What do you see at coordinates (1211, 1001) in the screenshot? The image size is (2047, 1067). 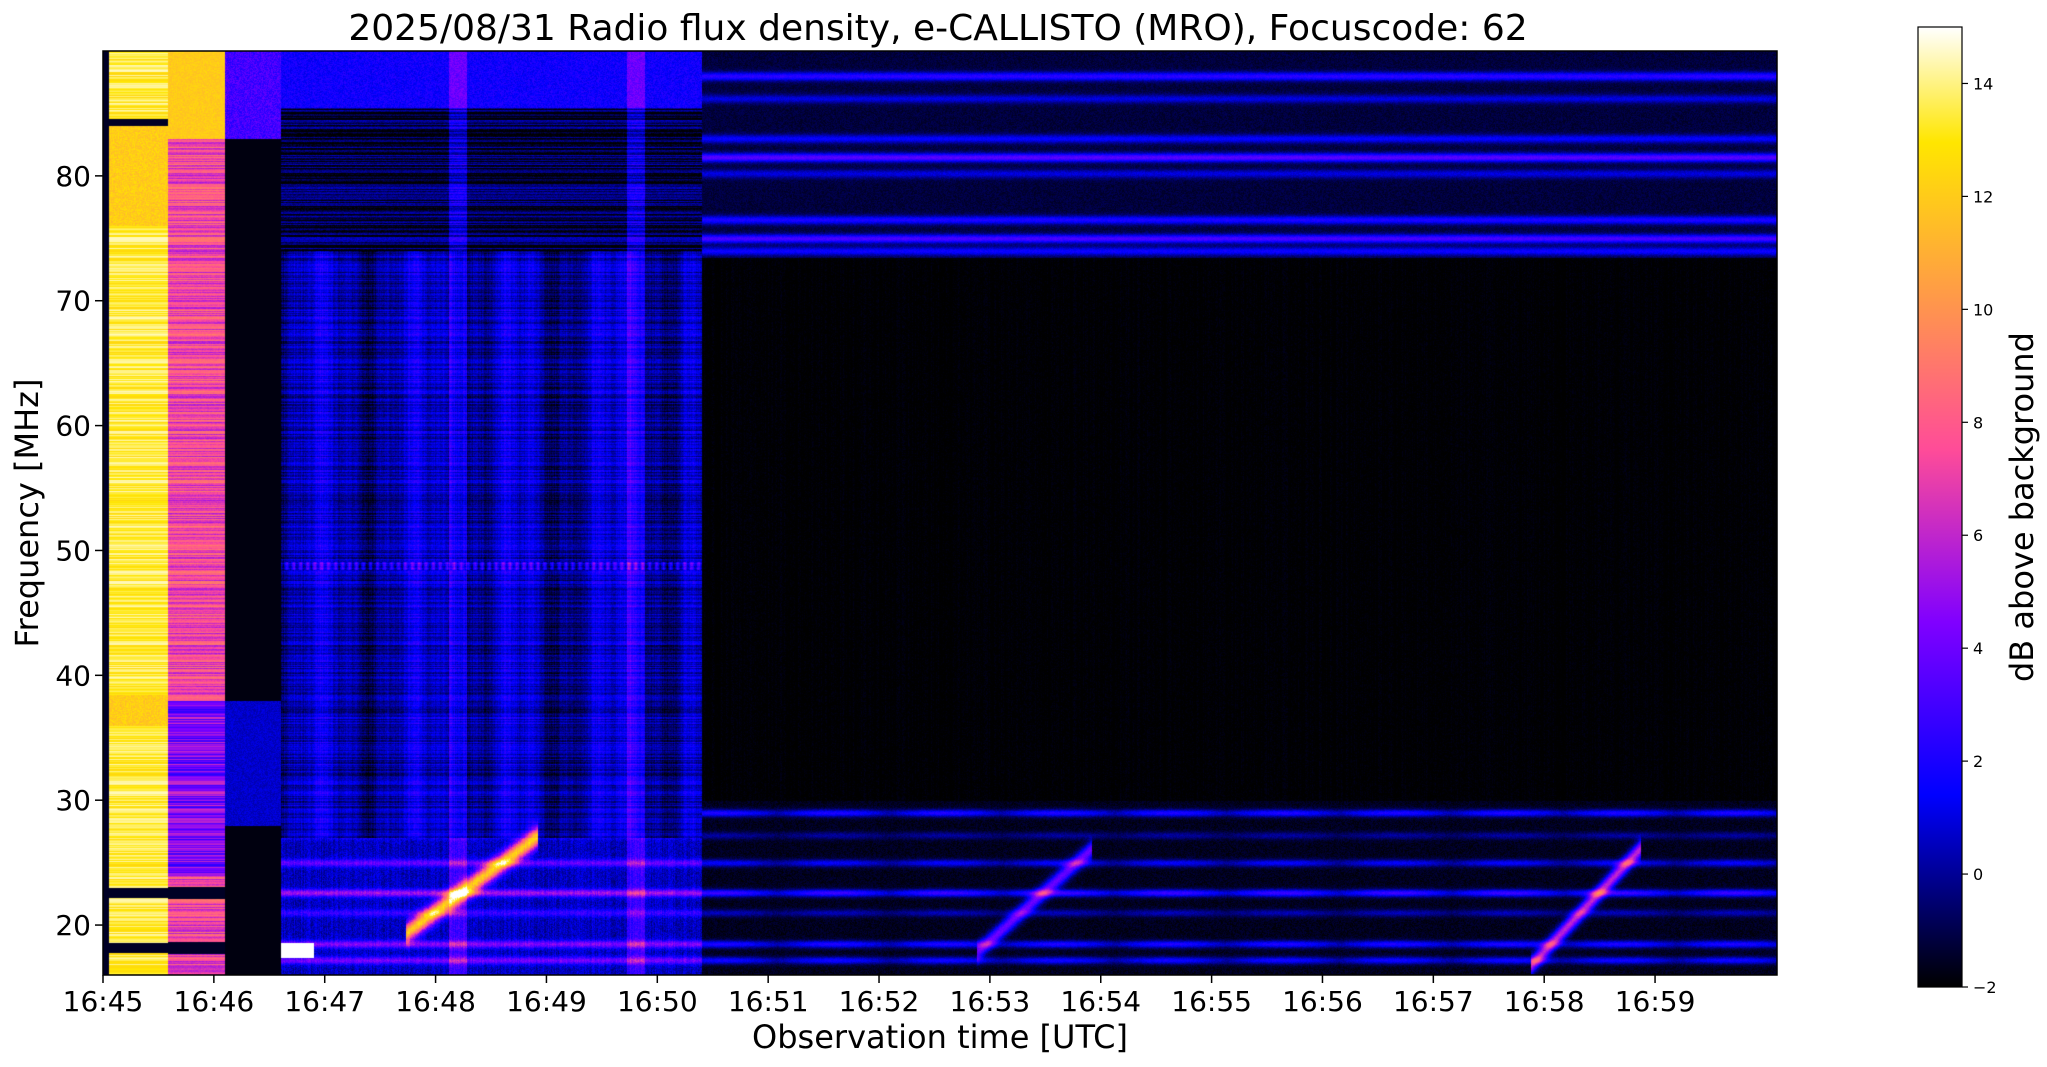 I see `x-tick-label: 16:55` at bounding box center [1211, 1001].